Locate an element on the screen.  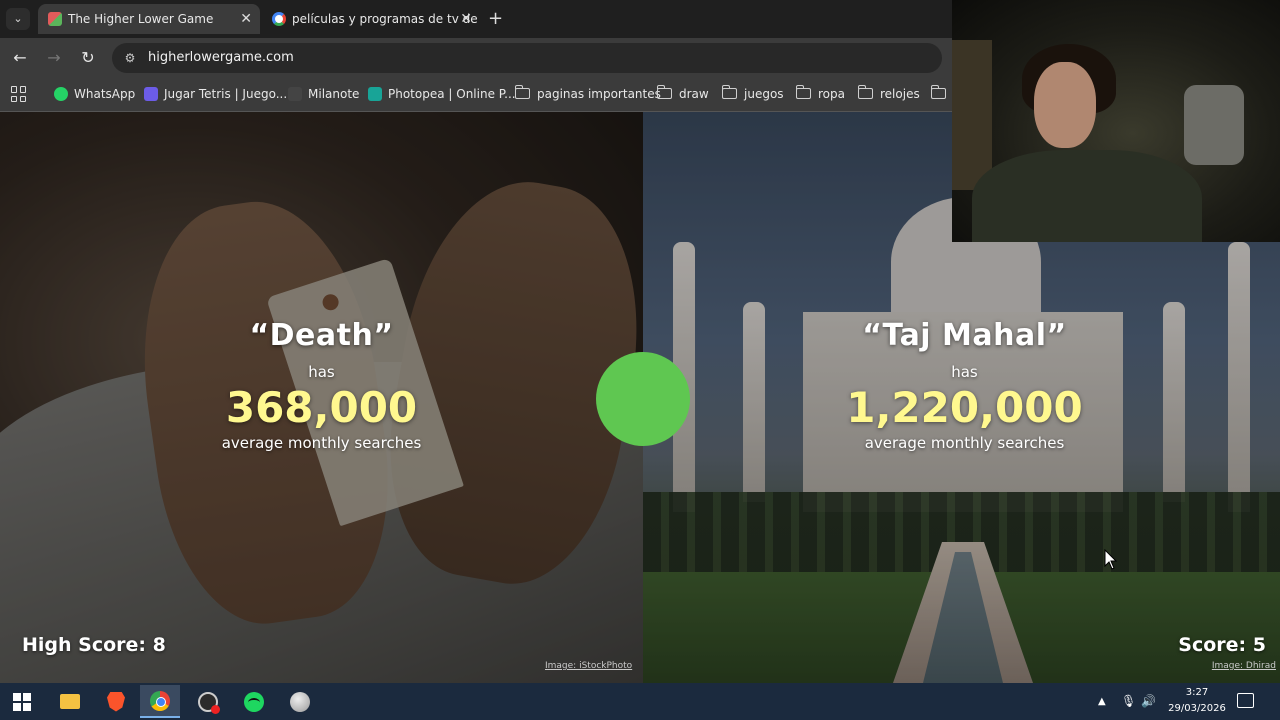
tab-title: películas y programas de tv de is located at coordinates (385, 19).